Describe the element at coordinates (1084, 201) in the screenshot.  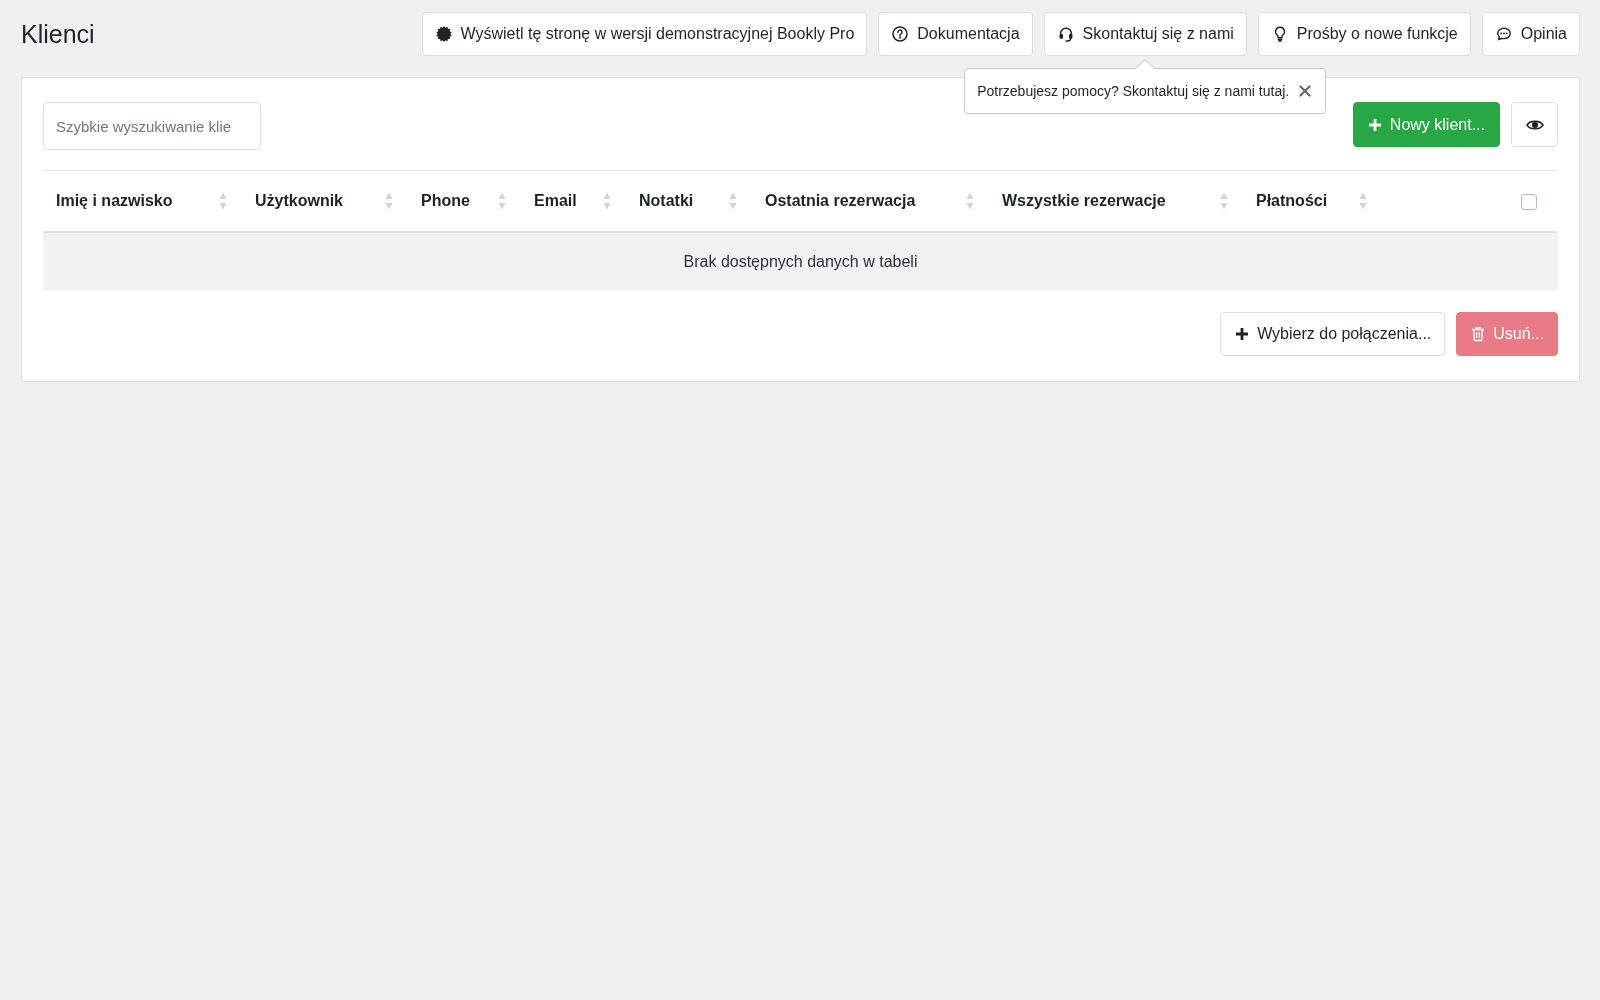
I see `column-header: Wszystkie rezerwacje` at that location.